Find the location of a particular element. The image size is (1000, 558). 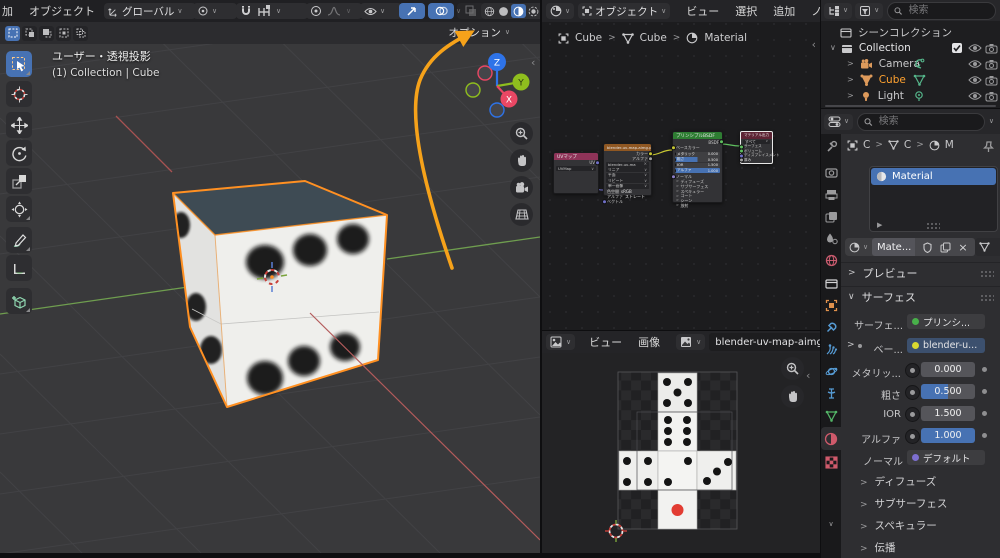

crumb-object: C is located at coordinates (866, 145).